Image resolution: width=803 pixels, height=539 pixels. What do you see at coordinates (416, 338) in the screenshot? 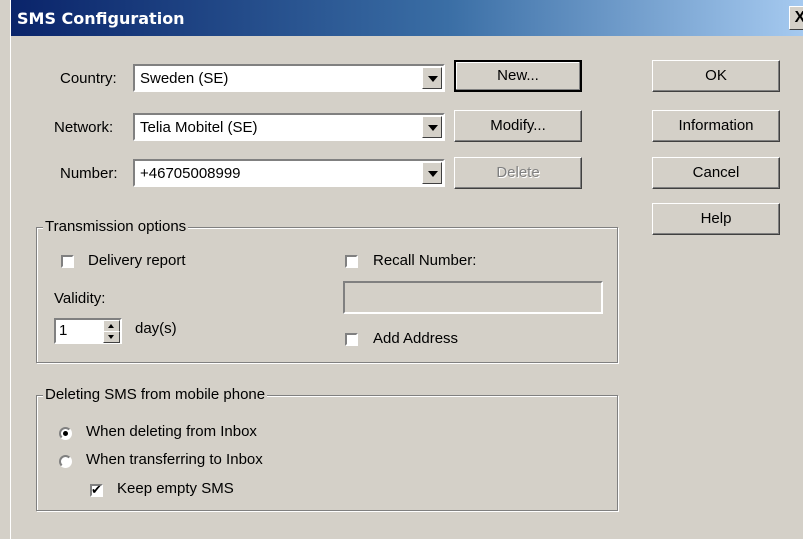
I see `add-address-label: Add Address` at bounding box center [416, 338].